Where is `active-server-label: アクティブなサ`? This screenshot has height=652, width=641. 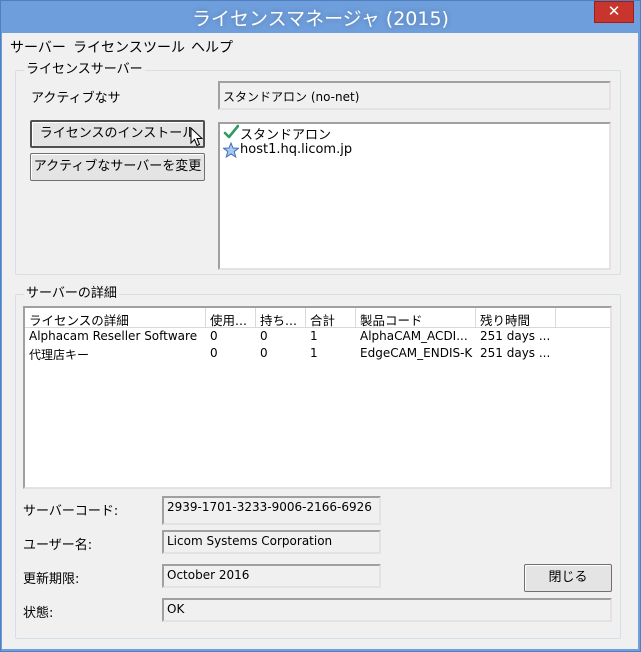 active-server-label: アクティブなサ is located at coordinates (76, 98).